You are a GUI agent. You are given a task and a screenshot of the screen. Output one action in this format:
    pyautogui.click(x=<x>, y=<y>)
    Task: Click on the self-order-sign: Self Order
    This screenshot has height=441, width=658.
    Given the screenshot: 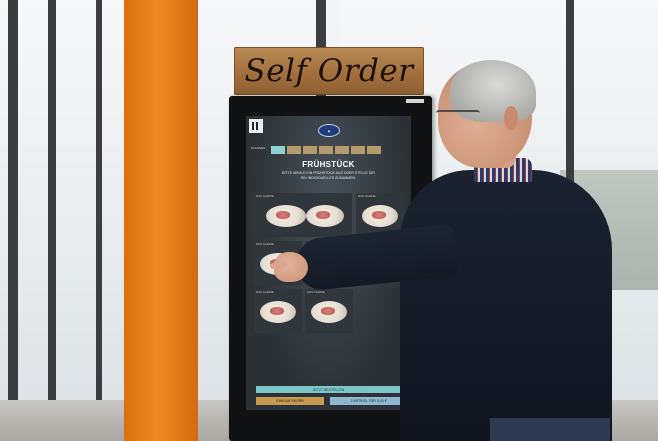 What is the action you would take?
    pyautogui.click(x=329, y=71)
    